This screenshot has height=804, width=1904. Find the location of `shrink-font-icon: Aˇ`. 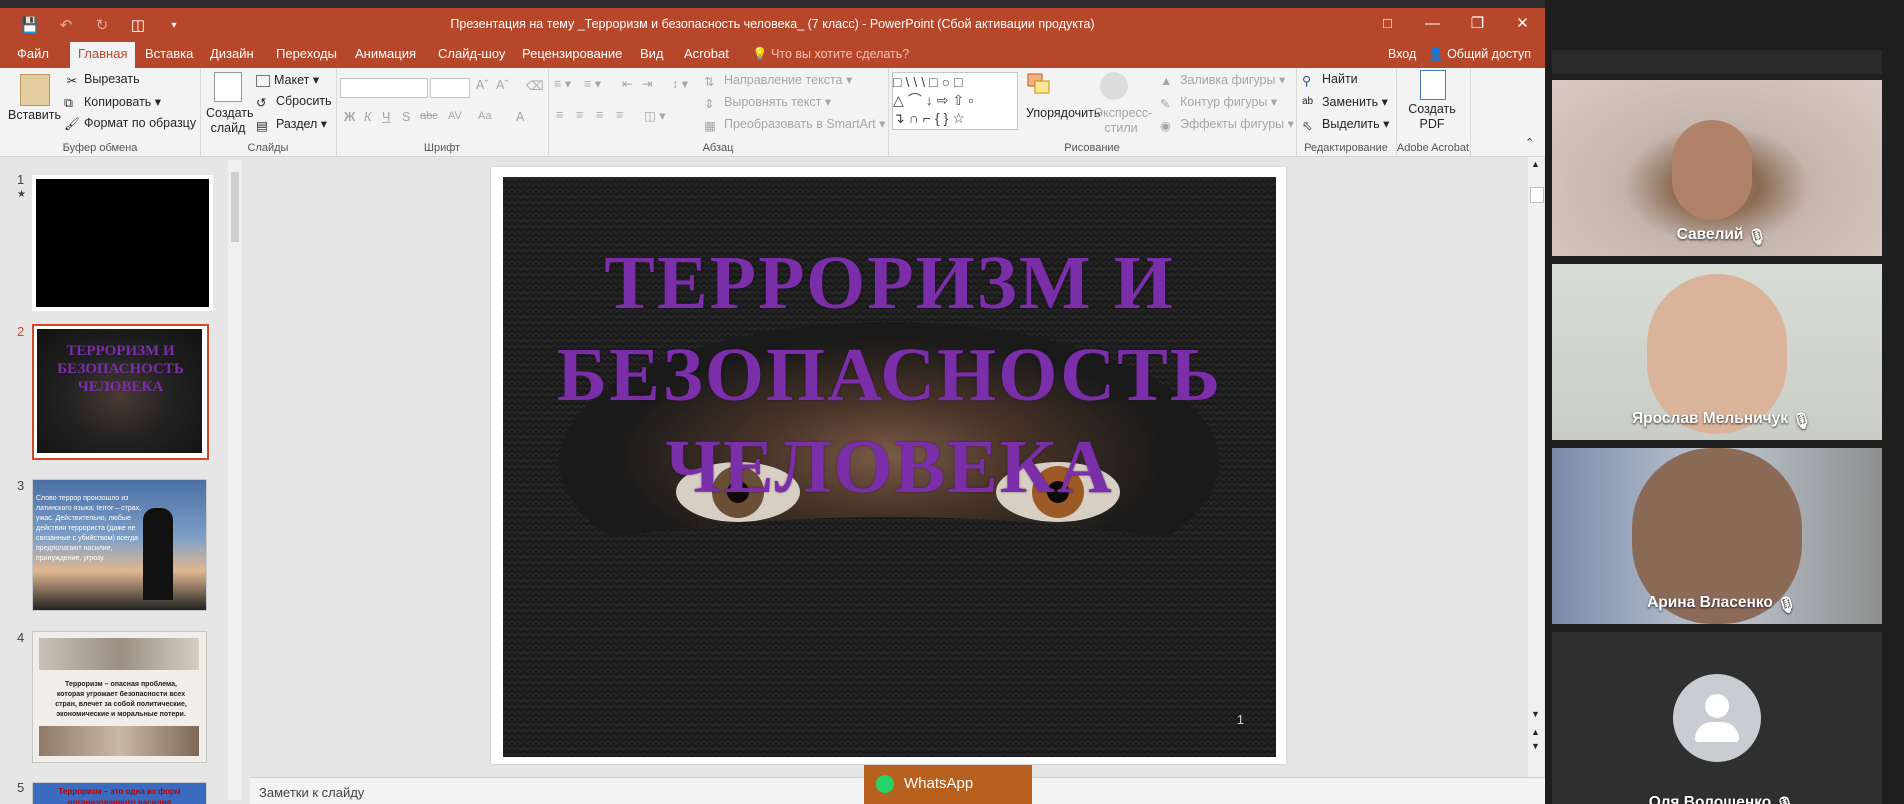

shrink-font-icon: Aˇ is located at coordinates (502, 85).